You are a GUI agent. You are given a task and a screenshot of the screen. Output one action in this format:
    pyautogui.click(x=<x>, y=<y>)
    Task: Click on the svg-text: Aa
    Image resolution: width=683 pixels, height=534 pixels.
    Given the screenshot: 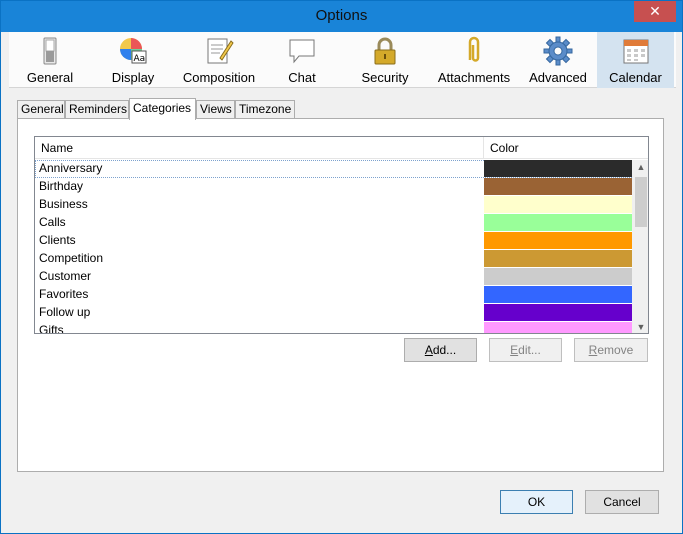 What is the action you would take?
    pyautogui.click(x=140, y=59)
    